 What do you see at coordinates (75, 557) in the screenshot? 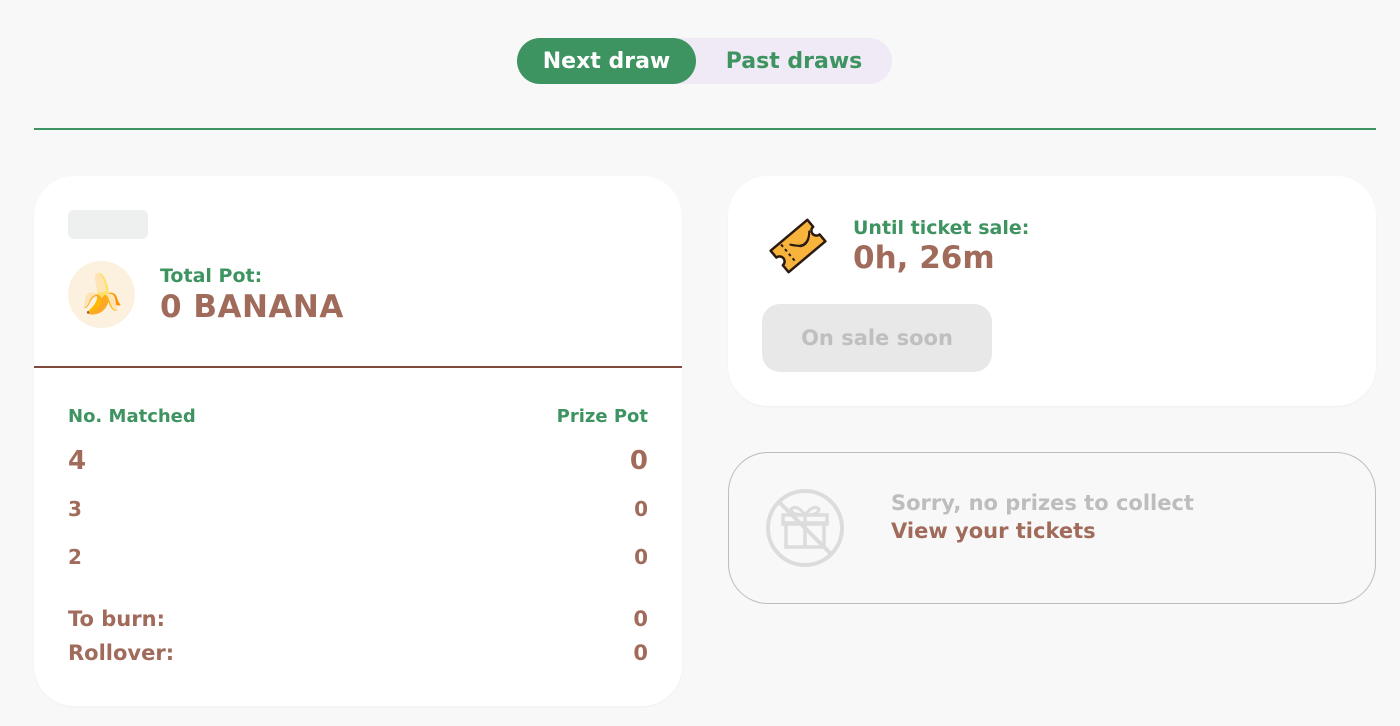
I see `matched-2: 2` at bounding box center [75, 557].